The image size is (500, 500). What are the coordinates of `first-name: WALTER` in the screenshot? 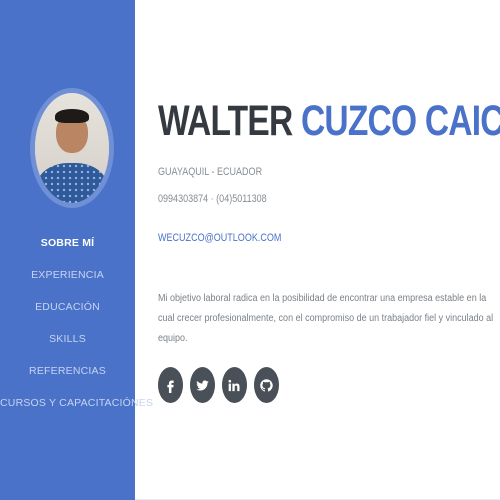 It's located at (225, 121).